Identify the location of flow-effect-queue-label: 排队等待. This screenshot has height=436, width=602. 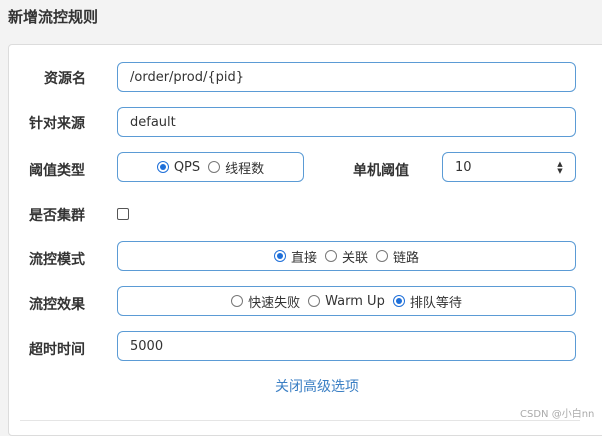
(435, 303).